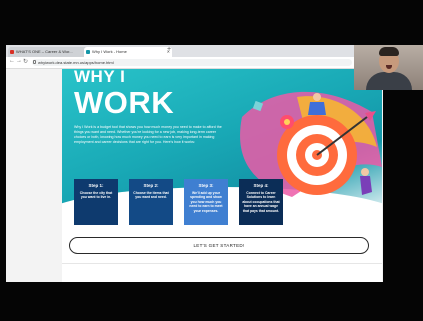 This screenshot has width=423, height=321. I want to click on step-title: Step 4:, so click(261, 185).